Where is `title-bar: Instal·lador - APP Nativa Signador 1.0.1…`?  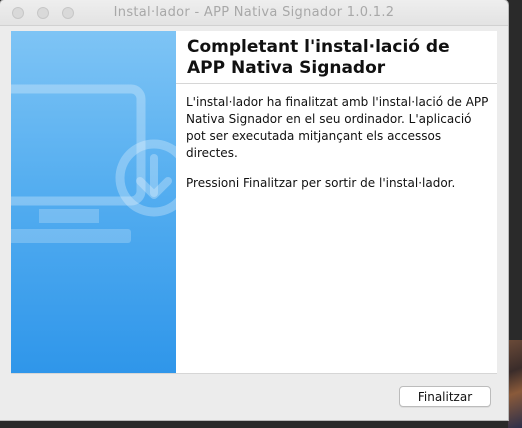
title-bar: Instal·lador - APP Nativa Signador 1.0.1… is located at coordinates (254, 13).